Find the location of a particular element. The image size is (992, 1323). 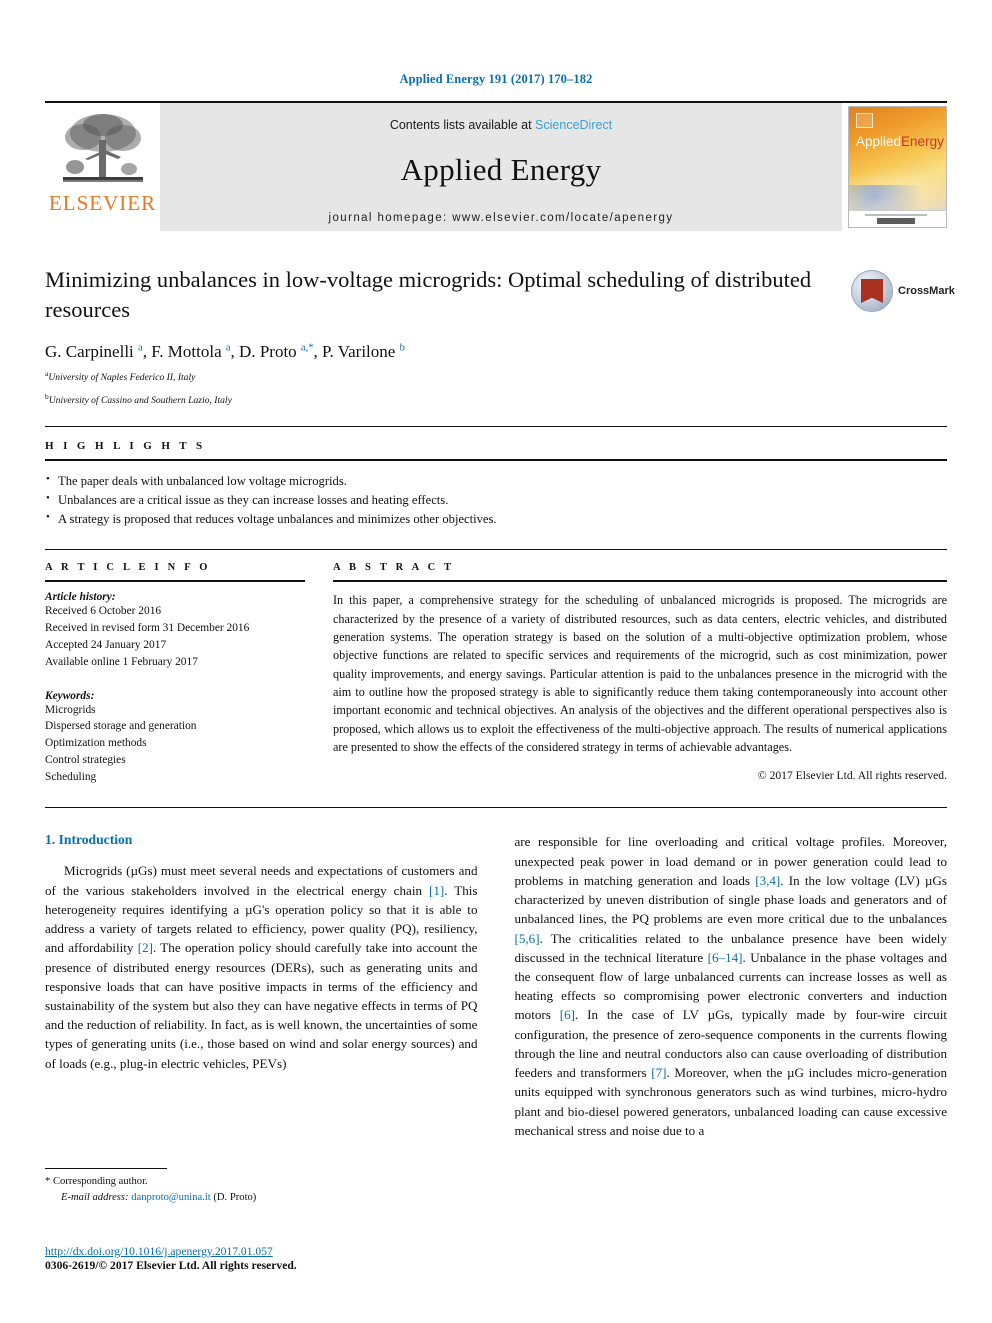

crossmark-book-icon is located at coordinates (872, 291).